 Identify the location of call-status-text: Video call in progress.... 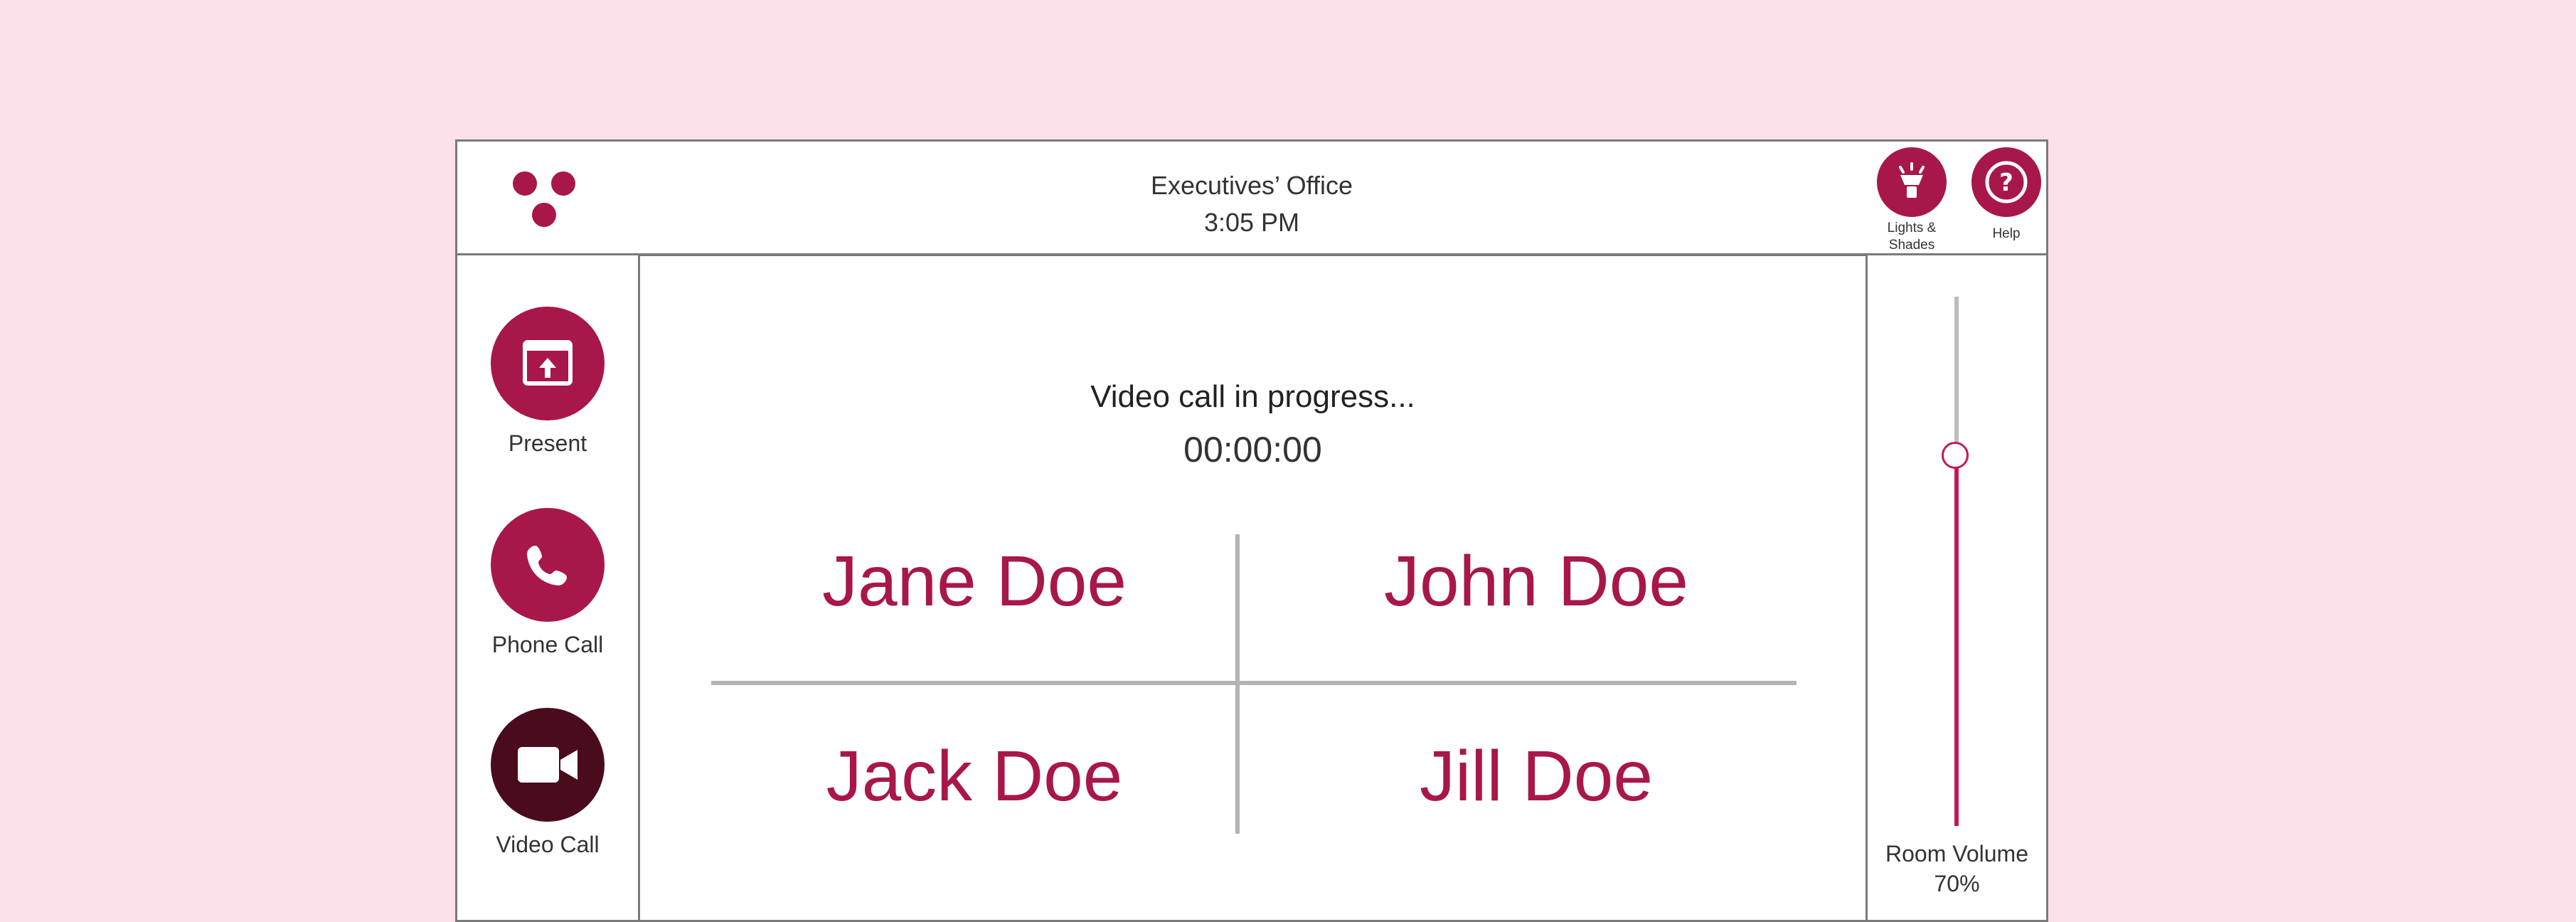
(1252, 397).